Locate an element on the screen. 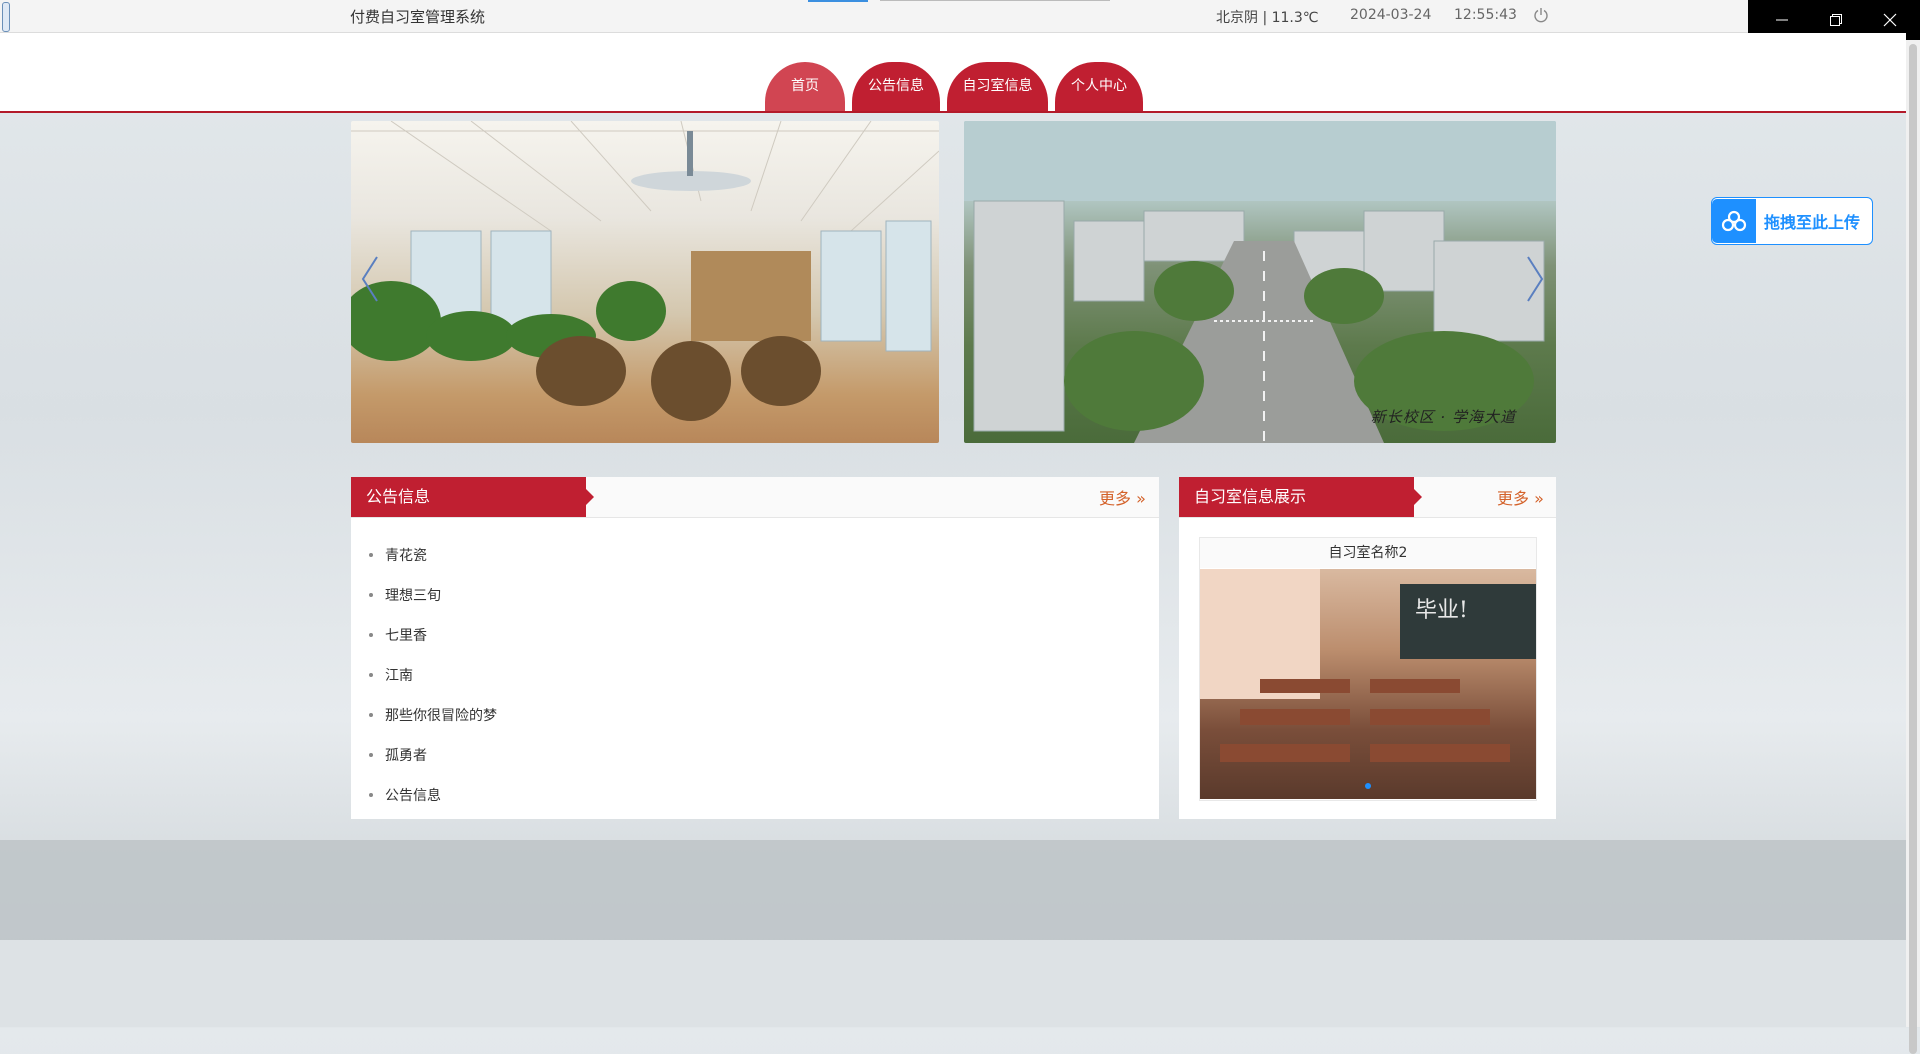  restore-button is located at coordinates (1836, 20).